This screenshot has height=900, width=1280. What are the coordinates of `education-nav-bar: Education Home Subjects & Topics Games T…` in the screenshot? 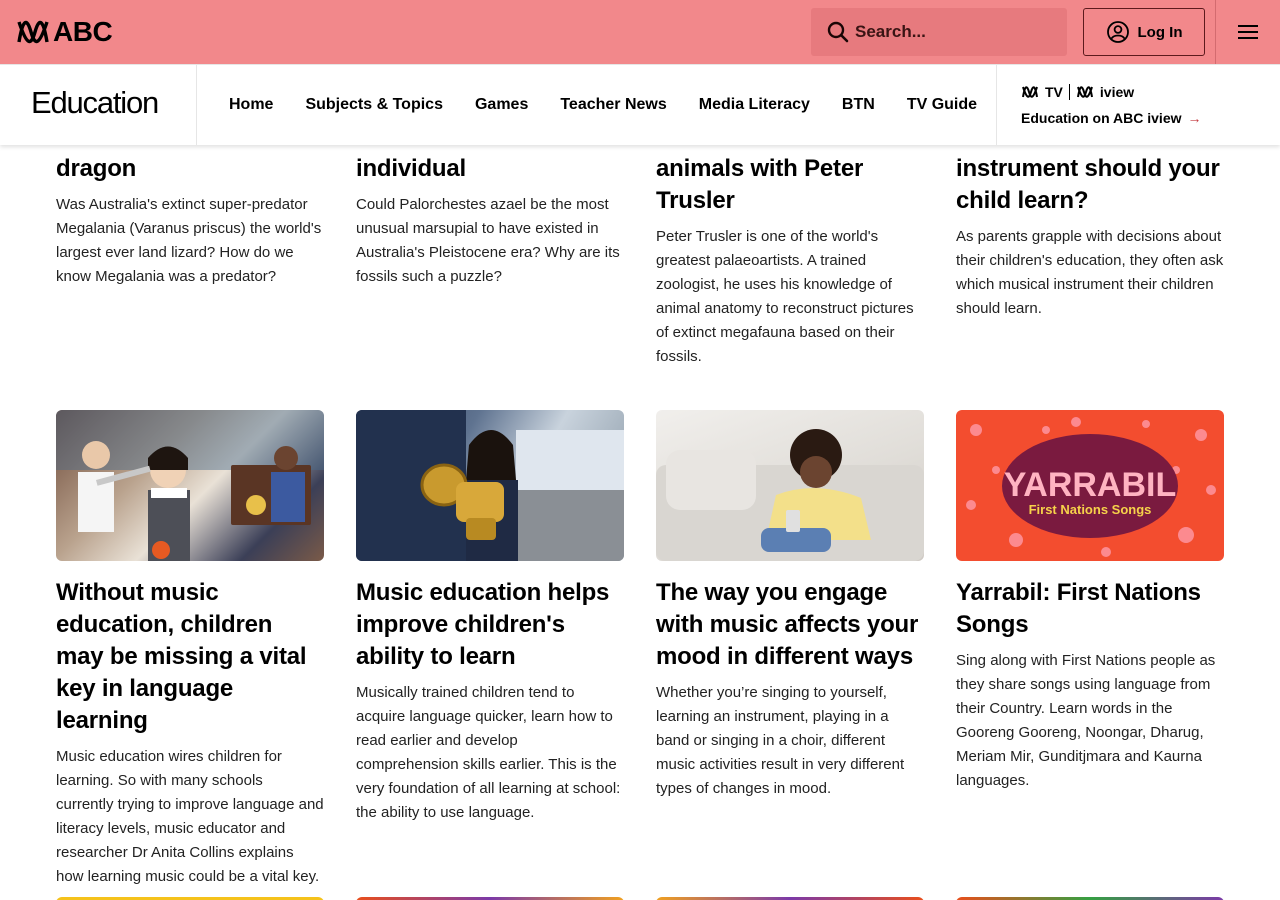 It's located at (640, 104).